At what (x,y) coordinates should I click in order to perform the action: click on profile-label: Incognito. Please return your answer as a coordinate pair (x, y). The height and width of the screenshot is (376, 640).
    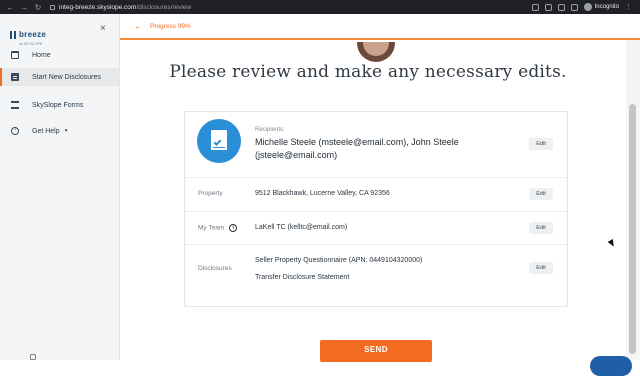
    Looking at the image, I should click on (606, 7).